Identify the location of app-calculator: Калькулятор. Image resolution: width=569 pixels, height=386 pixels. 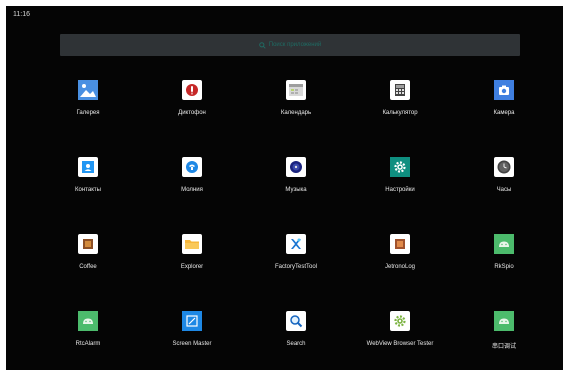
(400, 116).